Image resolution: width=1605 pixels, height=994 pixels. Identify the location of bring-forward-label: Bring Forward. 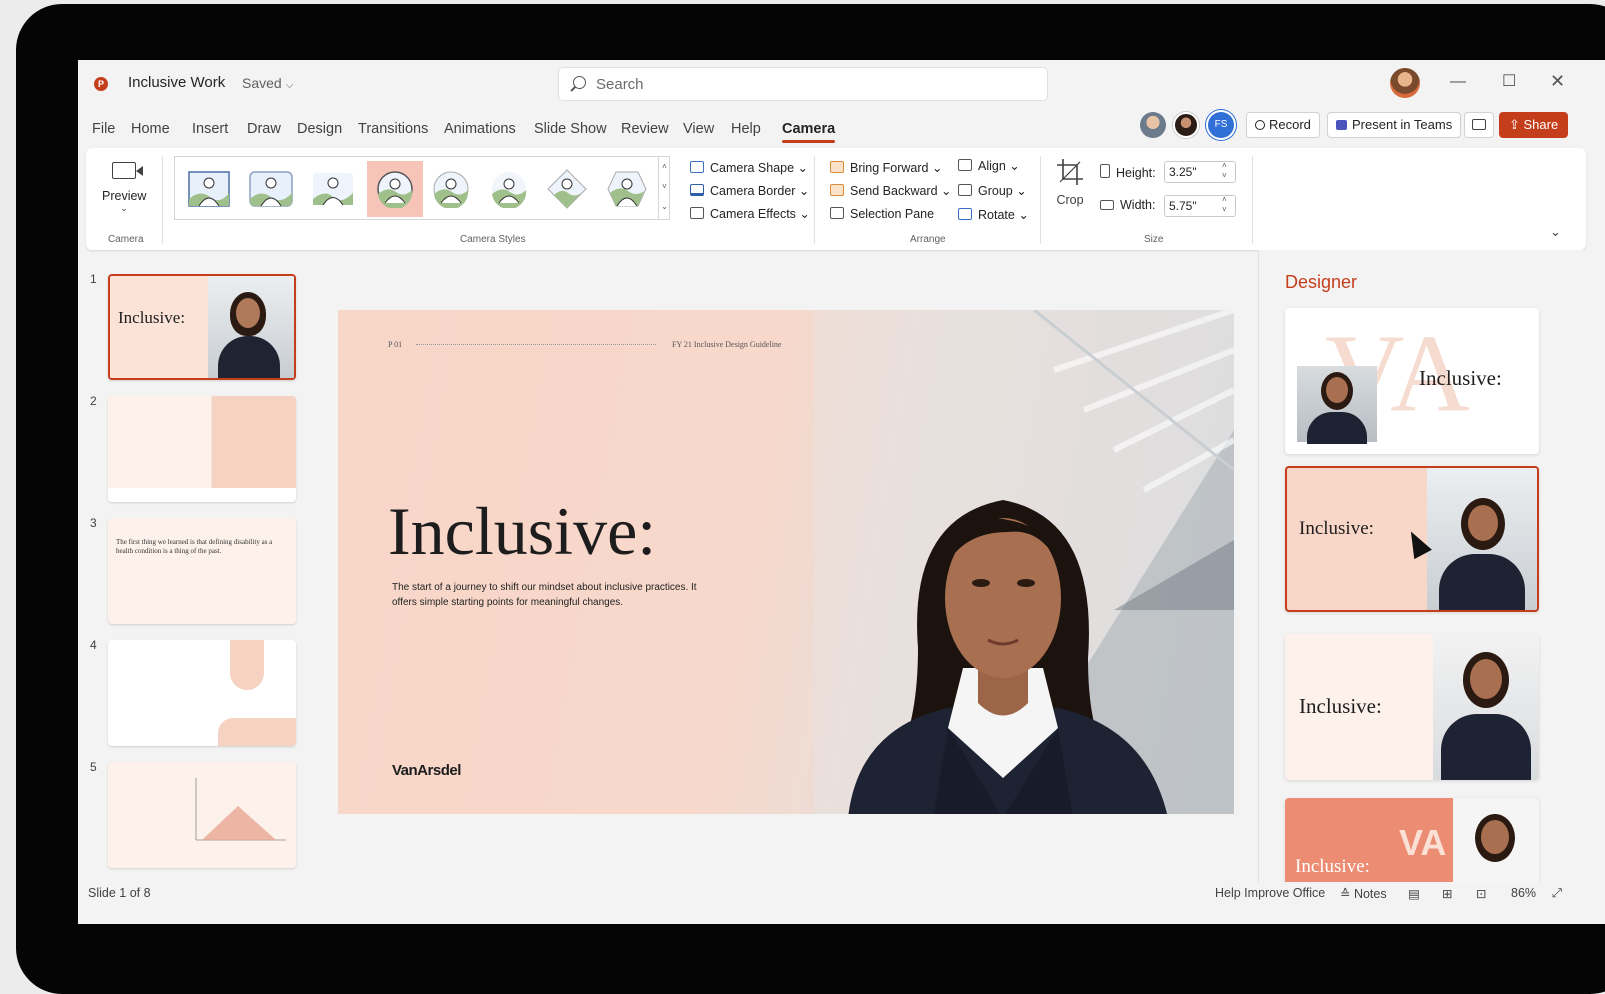
(889, 168).